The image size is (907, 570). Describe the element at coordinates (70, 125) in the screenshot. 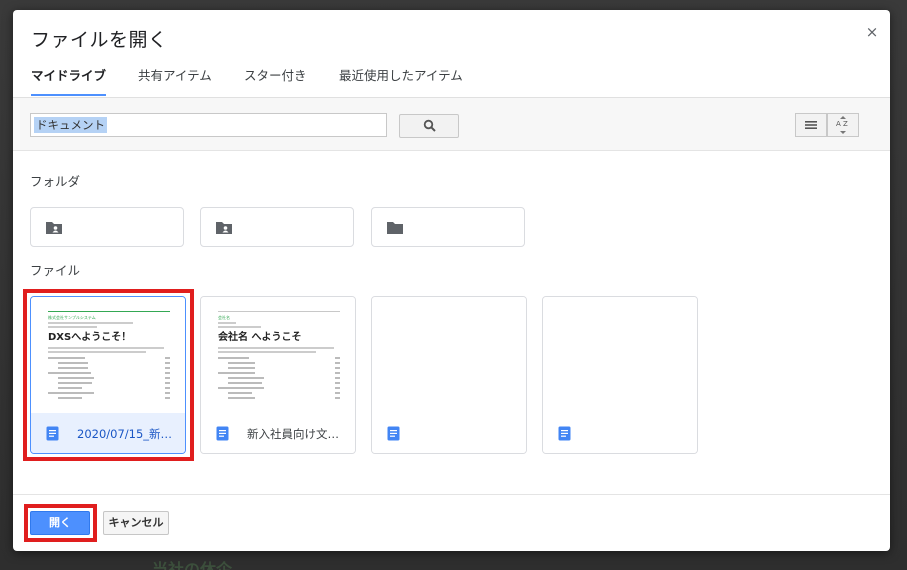

I see `search-input-value: ドキュメント` at that location.